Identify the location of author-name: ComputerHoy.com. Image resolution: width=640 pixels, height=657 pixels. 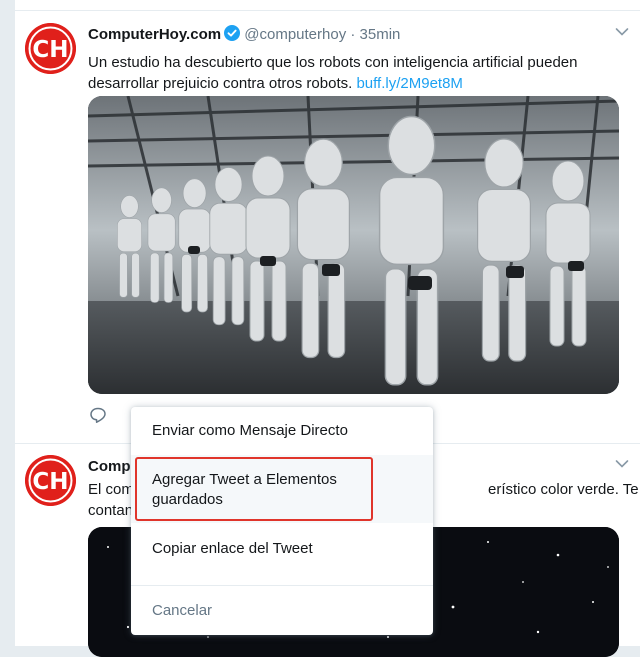
(154, 34).